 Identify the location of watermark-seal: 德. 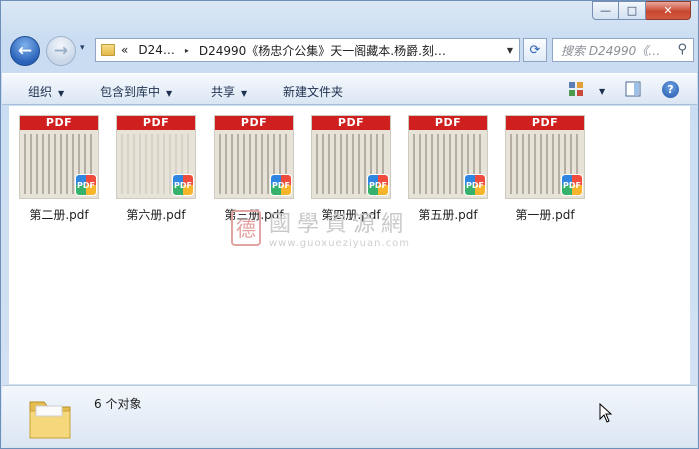
(246, 227).